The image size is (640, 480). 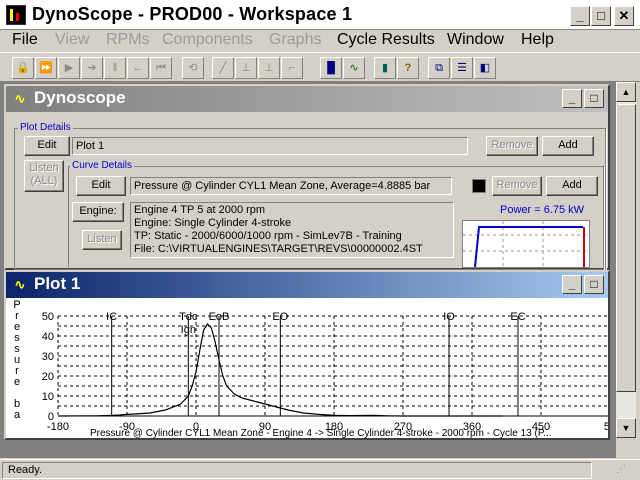 What do you see at coordinates (48, 317) in the screenshot?
I see `y-tick-label: 50` at bounding box center [48, 317].